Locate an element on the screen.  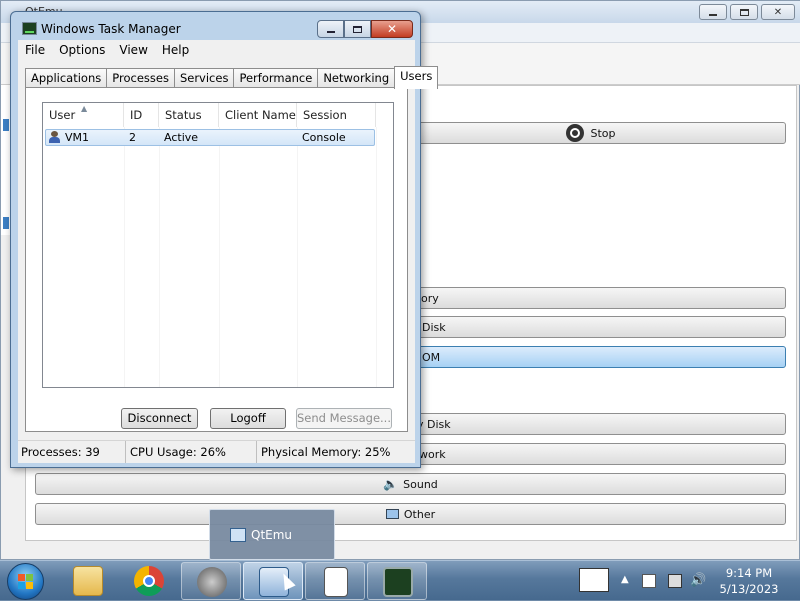
speaker-icon: 🔈 is located at coordinates (391, 484).